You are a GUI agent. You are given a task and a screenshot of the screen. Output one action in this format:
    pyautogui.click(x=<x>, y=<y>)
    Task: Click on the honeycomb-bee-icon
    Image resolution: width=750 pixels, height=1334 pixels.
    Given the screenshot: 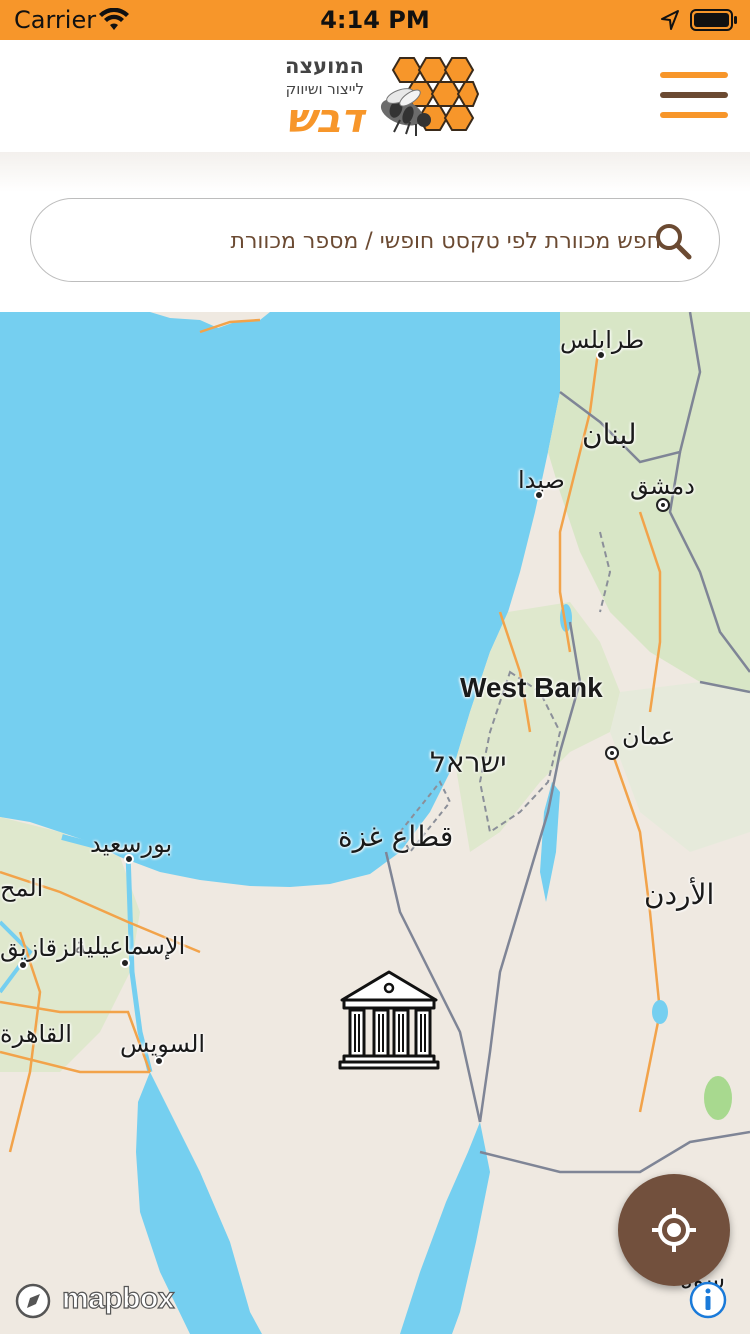 What is the action you would take?
    pyautogui.click(x=430, y=96)
    